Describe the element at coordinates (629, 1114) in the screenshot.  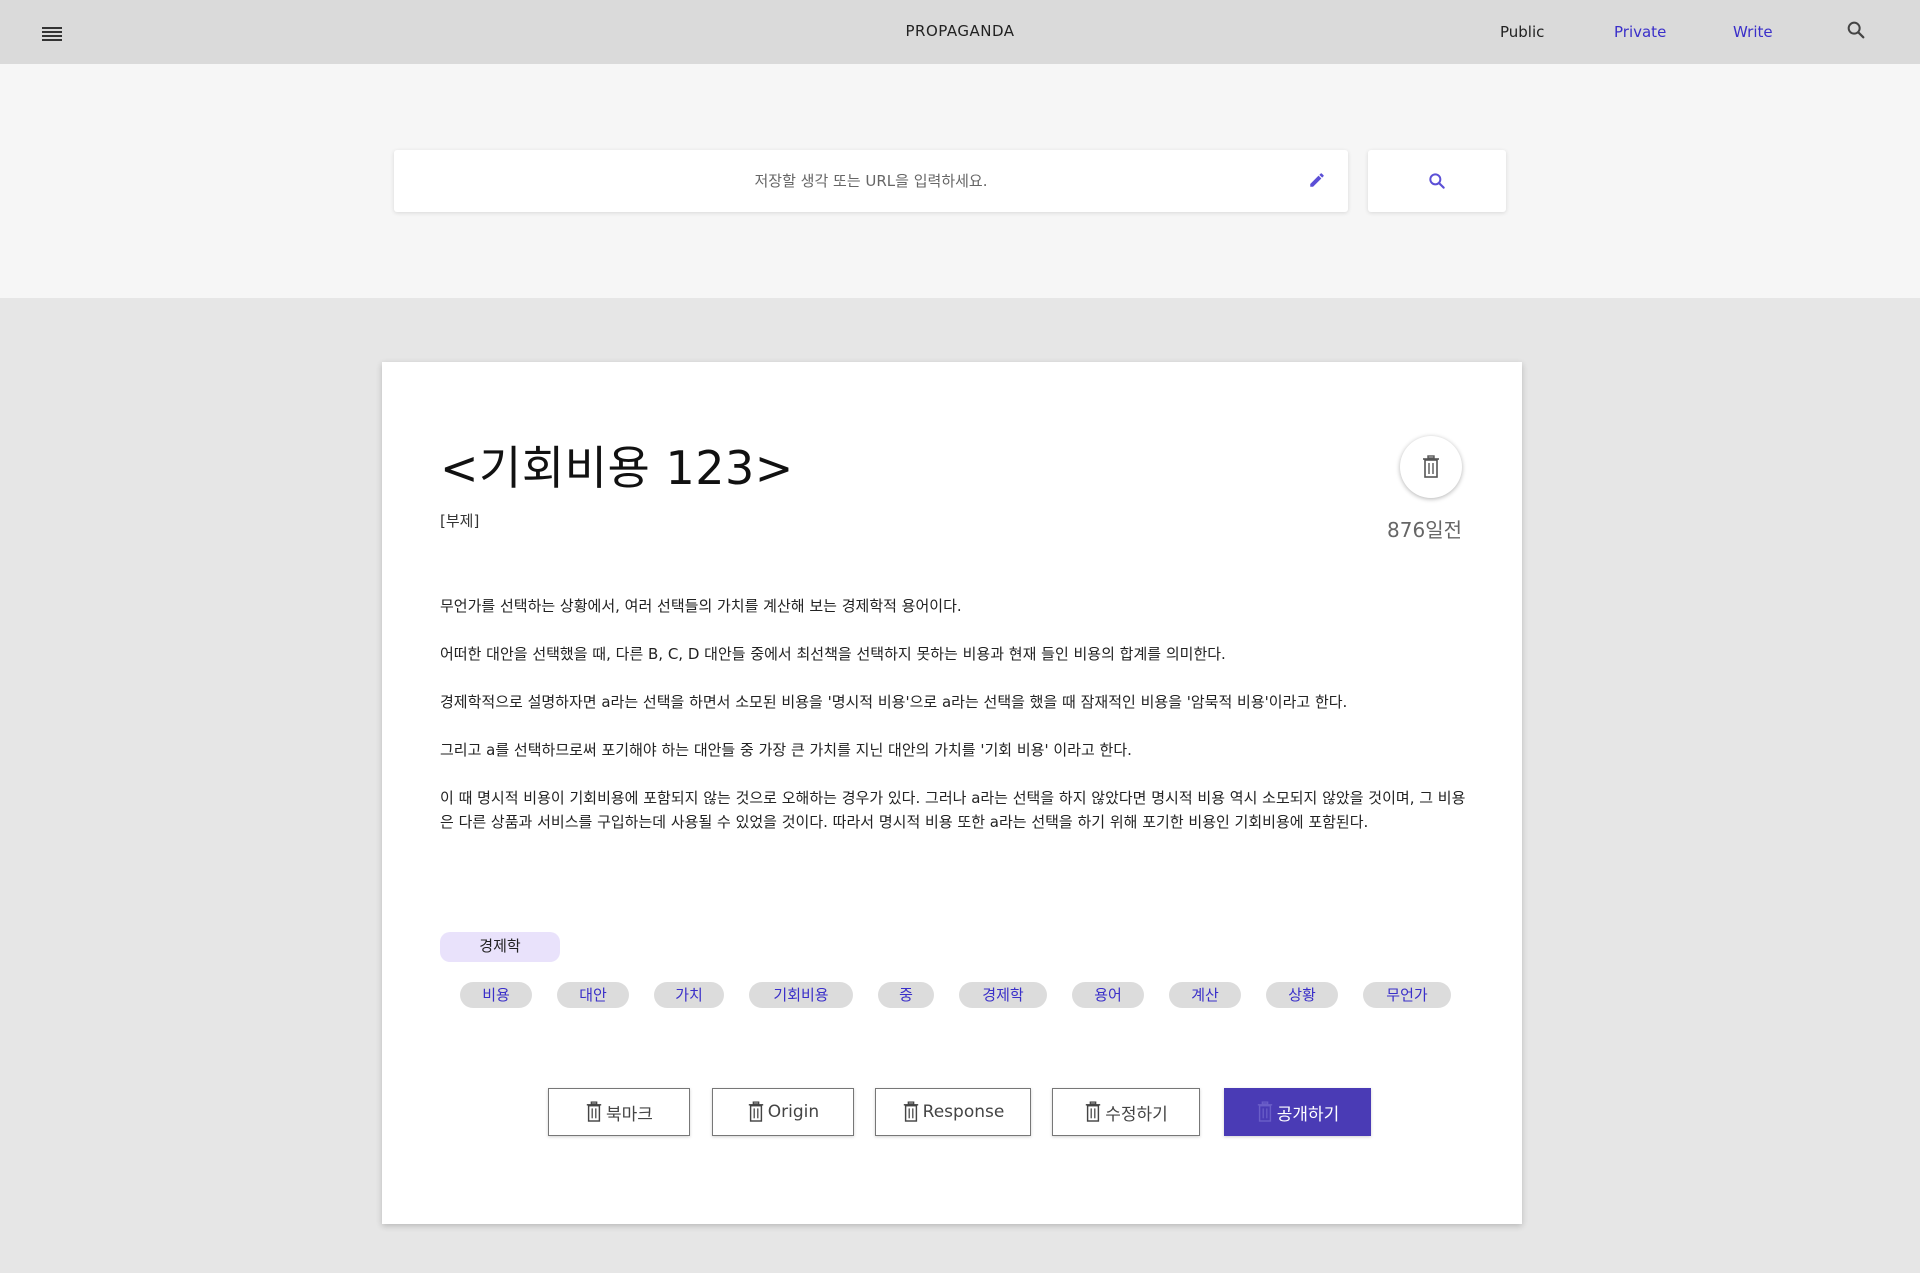
I see `bookmark-label: 북마크` at that location.